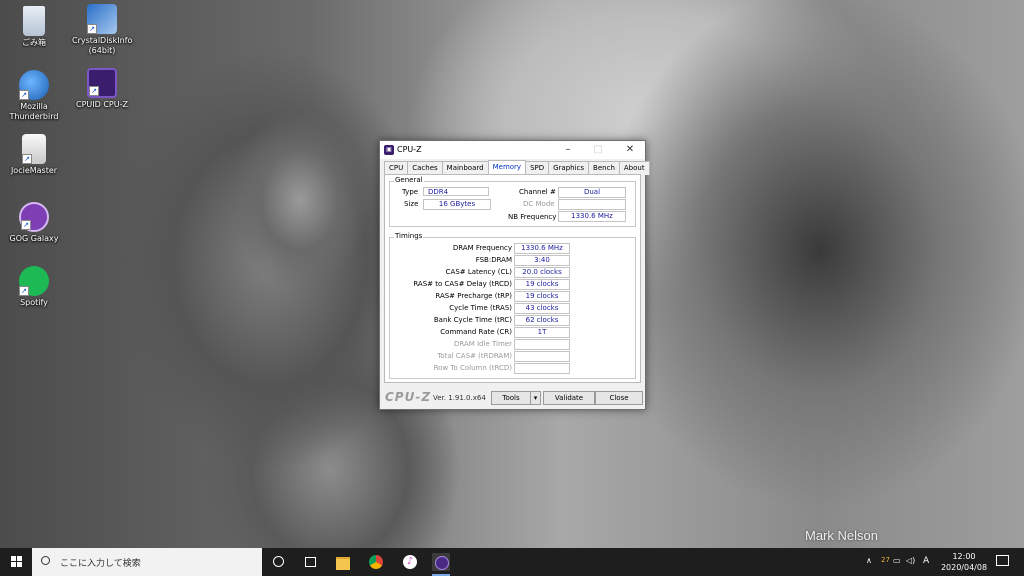  What do you see at coordinates (619, 398) in the screenshot?
I see `close-button: Close` at bounding box center [619, 398].